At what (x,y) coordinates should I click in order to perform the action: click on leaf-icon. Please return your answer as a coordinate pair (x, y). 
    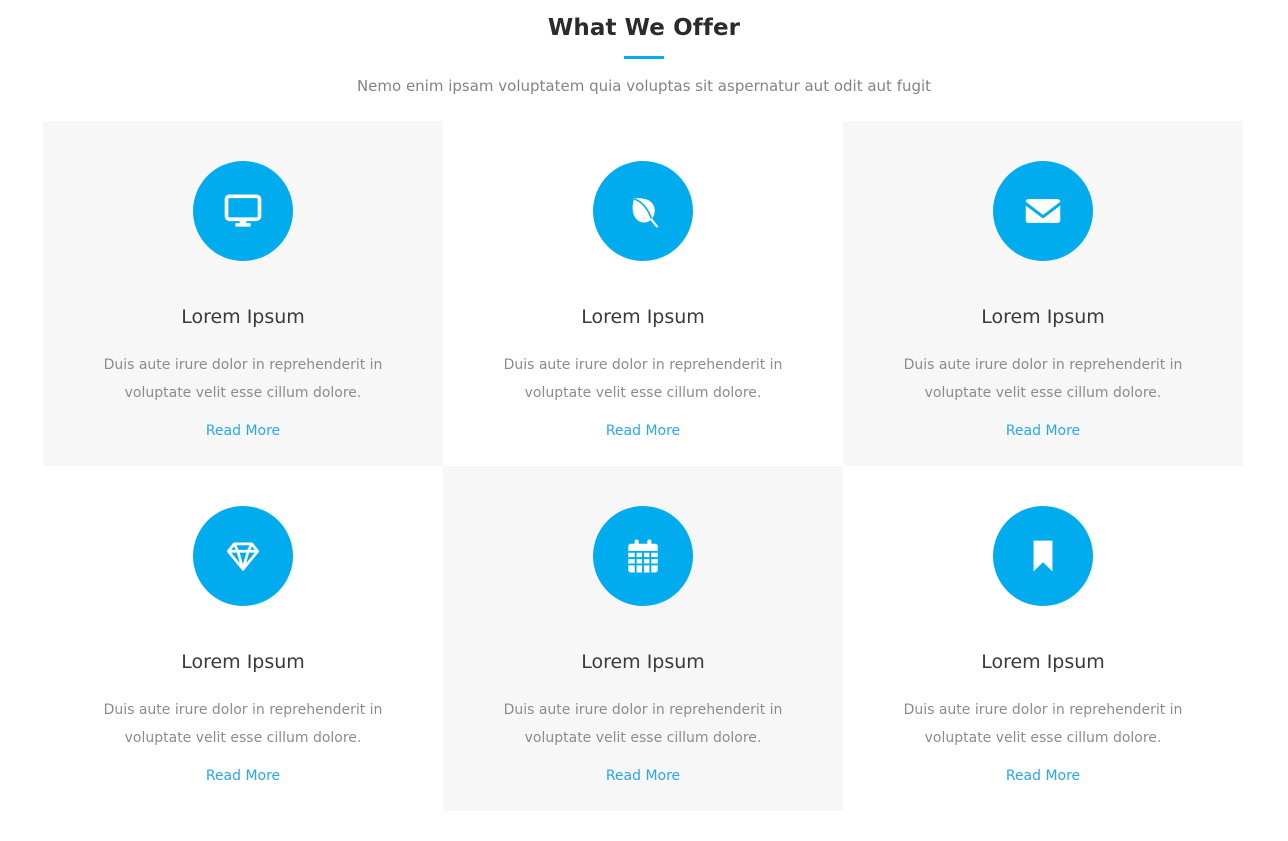
    Looking at the image, I should click on (643, 211).